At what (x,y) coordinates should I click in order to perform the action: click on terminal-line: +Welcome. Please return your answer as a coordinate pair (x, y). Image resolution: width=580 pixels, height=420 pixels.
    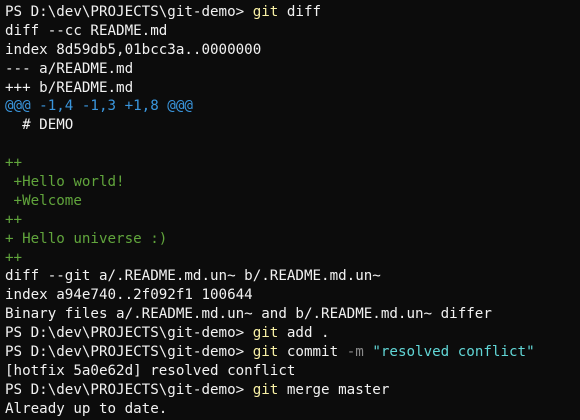
    Looking at the image, I should click on (292, 201).